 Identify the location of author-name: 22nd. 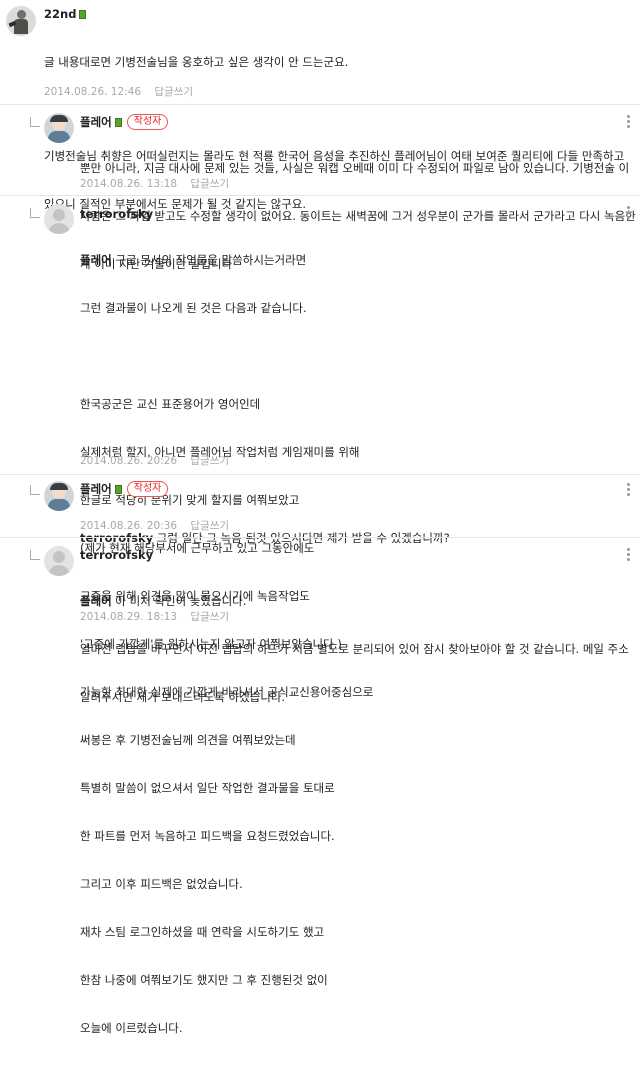
(60, 14).